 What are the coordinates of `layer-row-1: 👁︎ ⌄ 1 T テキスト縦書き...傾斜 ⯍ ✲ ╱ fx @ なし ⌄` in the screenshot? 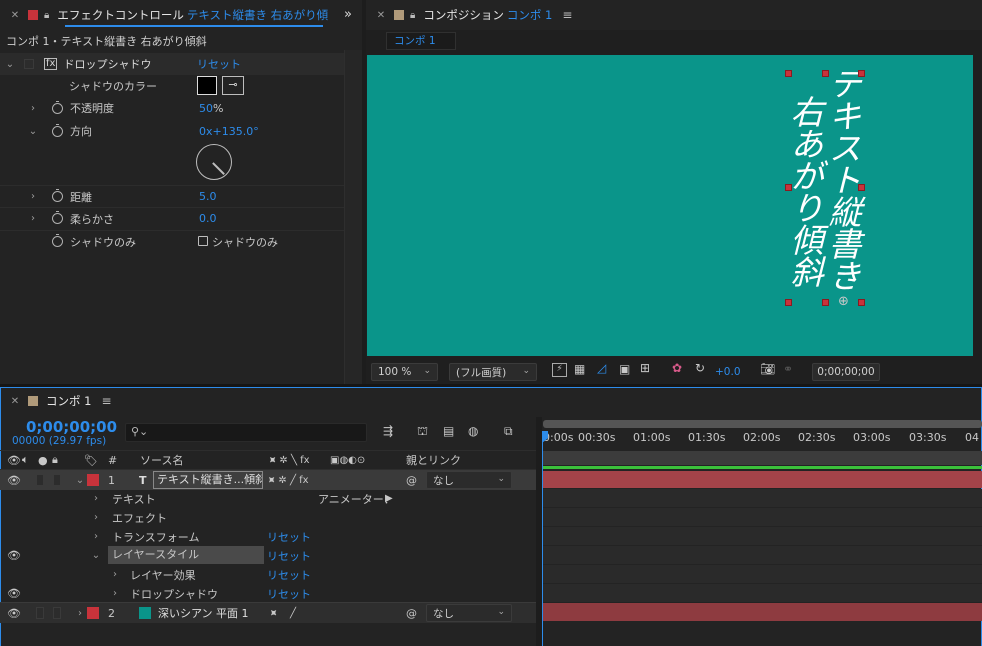 It's located at (268, 480).